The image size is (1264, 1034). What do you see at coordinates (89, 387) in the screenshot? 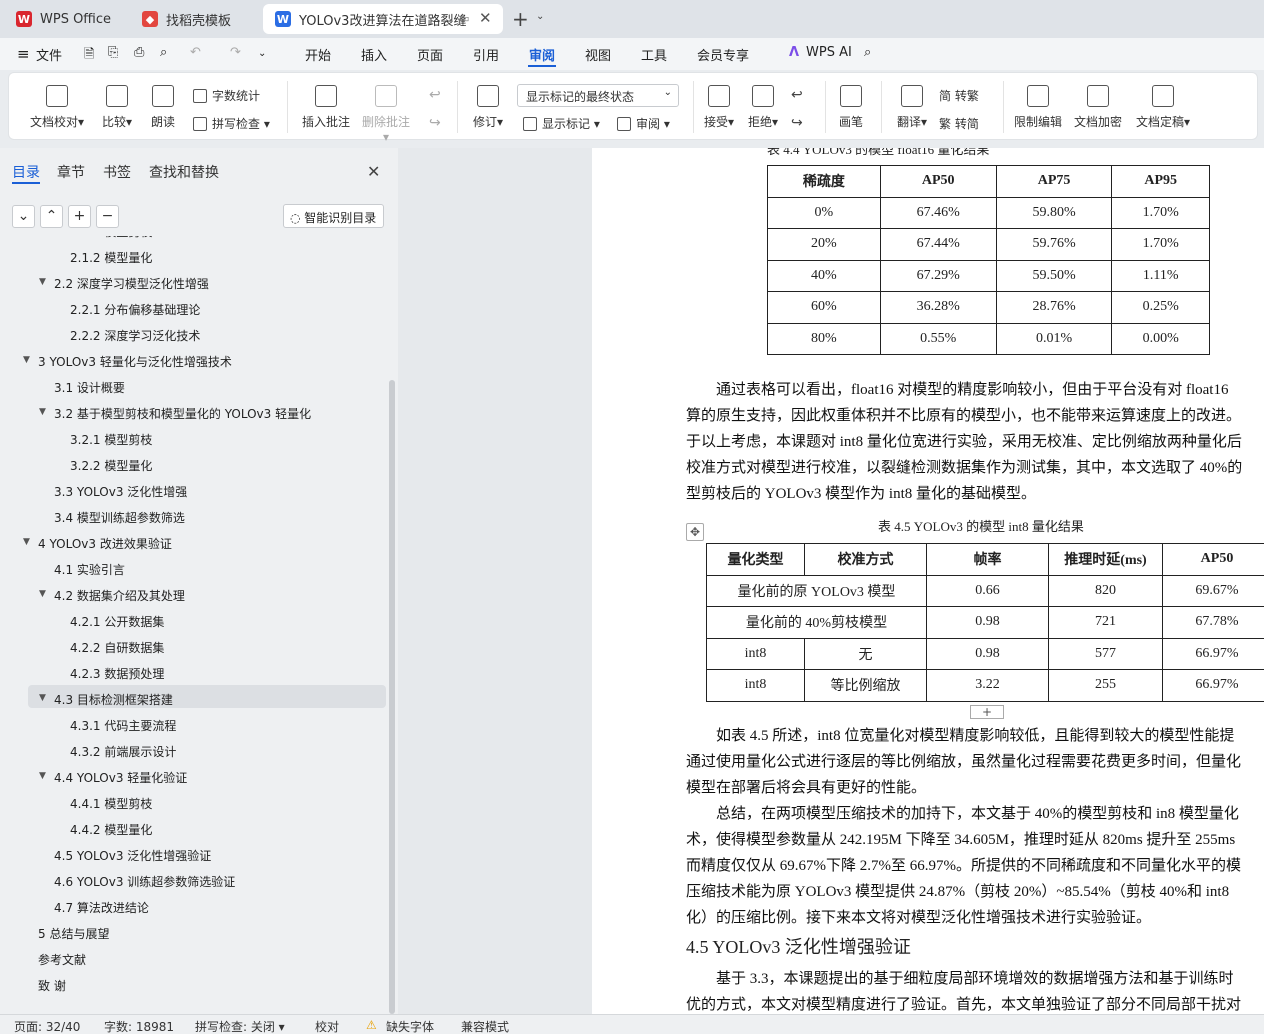
I see `toc-item: 3.1 设计概要` at bounding box center [89, 387].